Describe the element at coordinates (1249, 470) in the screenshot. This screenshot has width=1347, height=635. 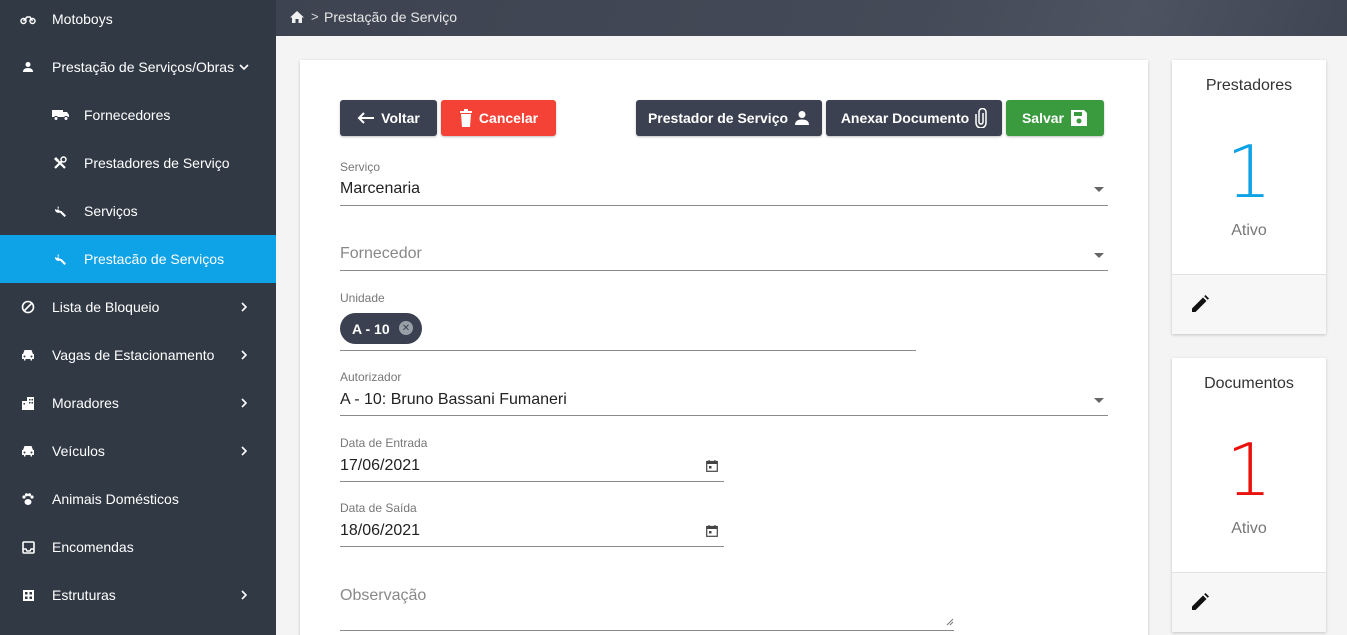
I see `documents-stat-count: 1` at that location.